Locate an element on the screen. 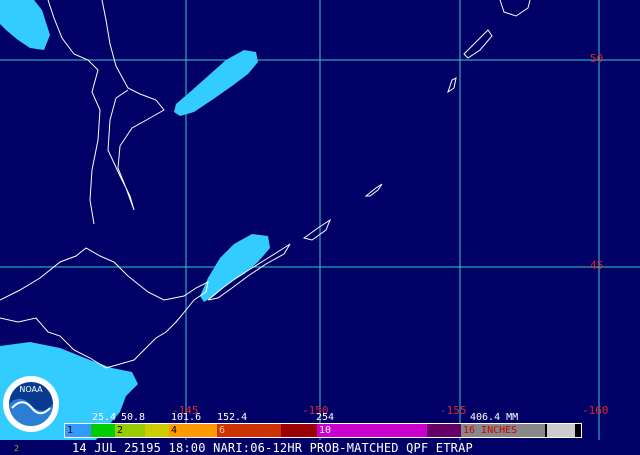 The height and width of the screenshot is (455, 640). noaa-logo: NOAA is located at coordinates (31, 404).